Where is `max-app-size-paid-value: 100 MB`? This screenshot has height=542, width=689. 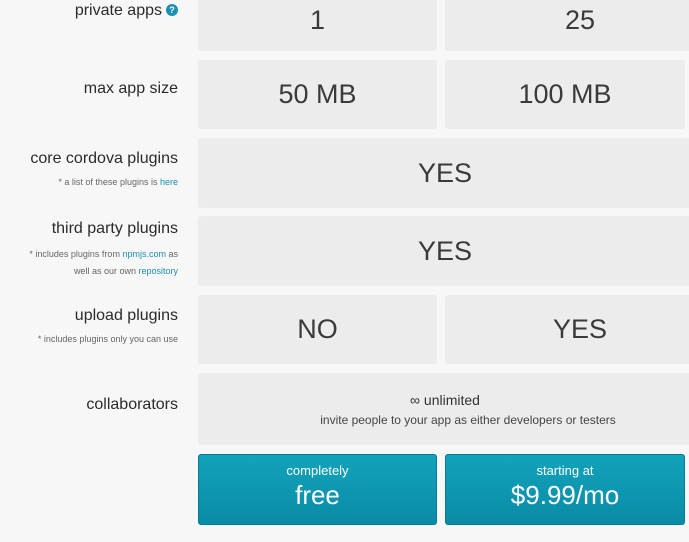
max-app-size-paid-value: 100 MB is located at coordinates (565, 94).